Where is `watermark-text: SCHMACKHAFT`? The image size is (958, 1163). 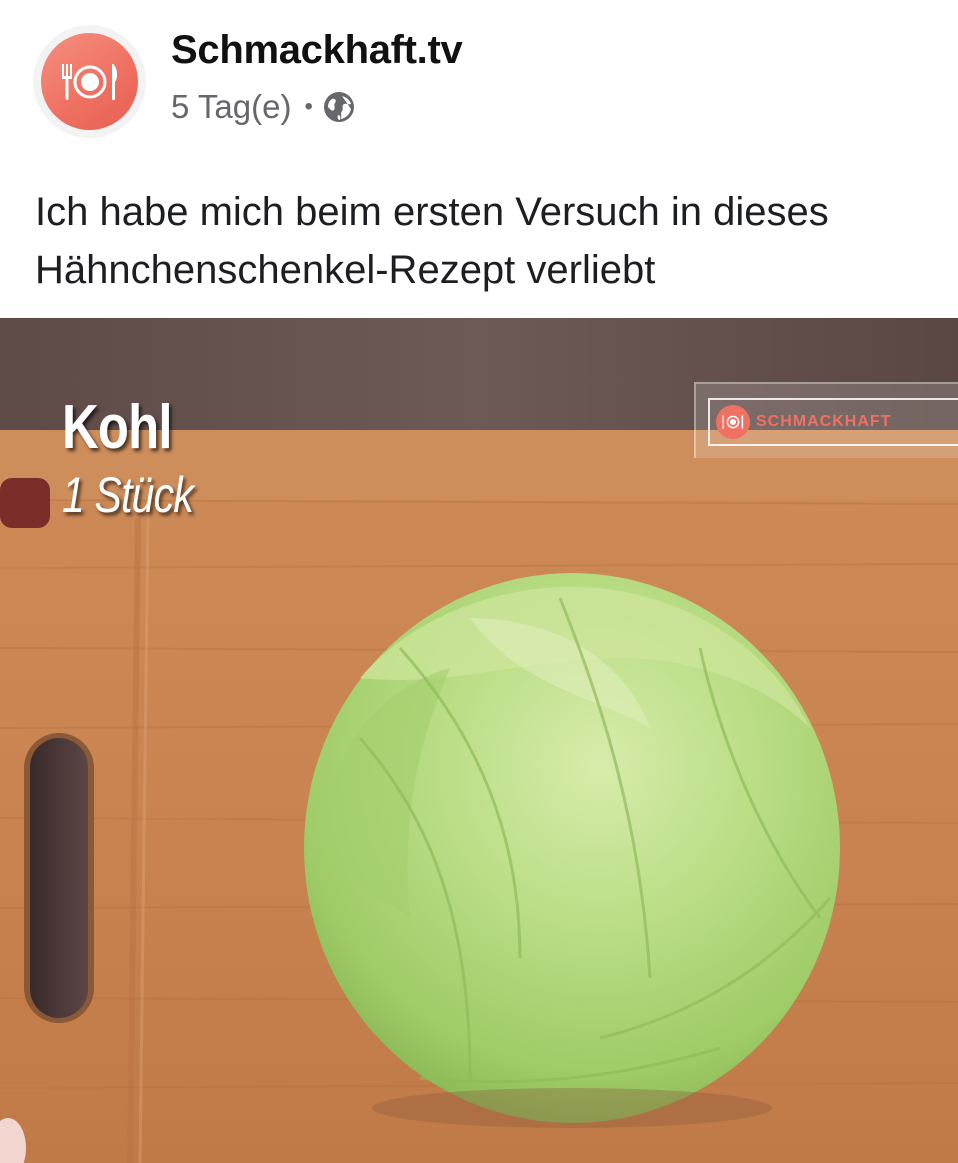
watermark-text: SCHMACKHAFT is located at coordinates (824, 421).